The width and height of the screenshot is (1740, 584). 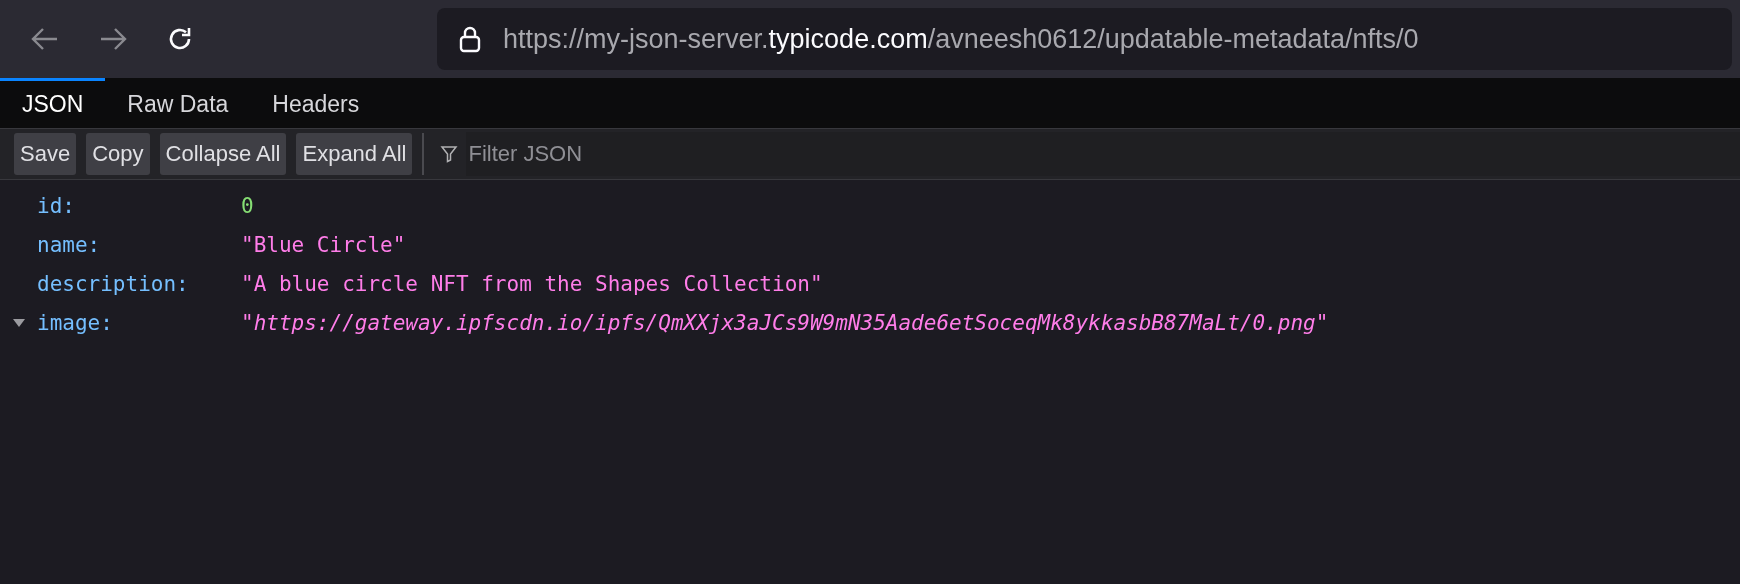 I want to click on url-text: https://my-json-server.typicode.com/avneesh0612/updatable-metadata/nfts/0, so click(x=961, y=39).